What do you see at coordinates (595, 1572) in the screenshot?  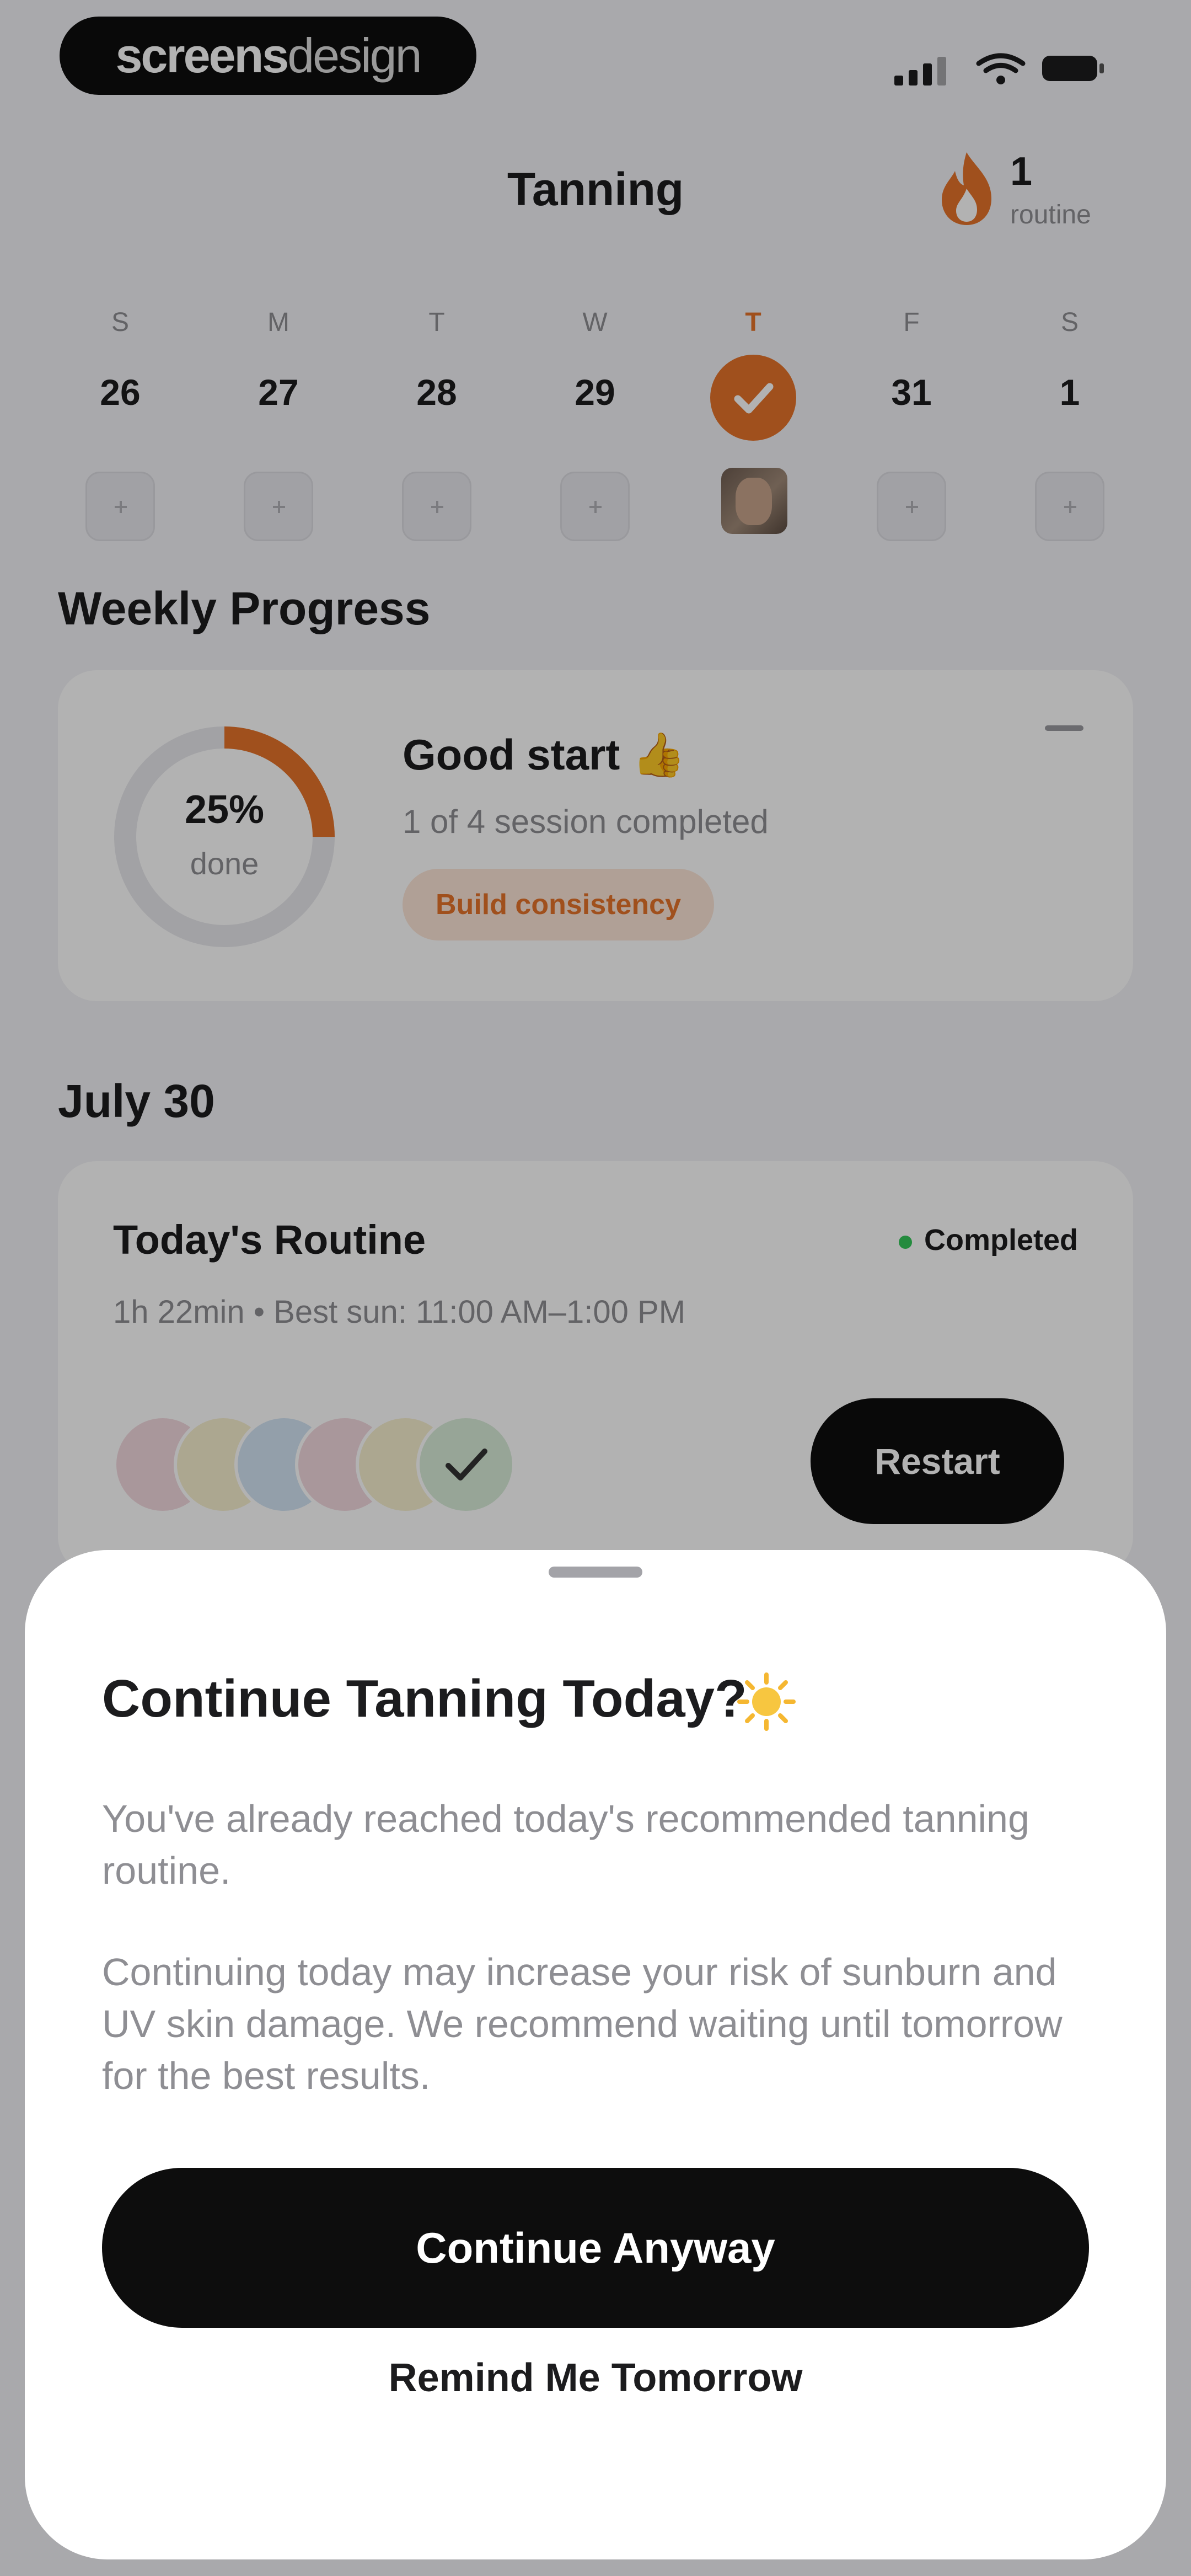 I see `sheet-grabber` at bounding box center [595, 1572].